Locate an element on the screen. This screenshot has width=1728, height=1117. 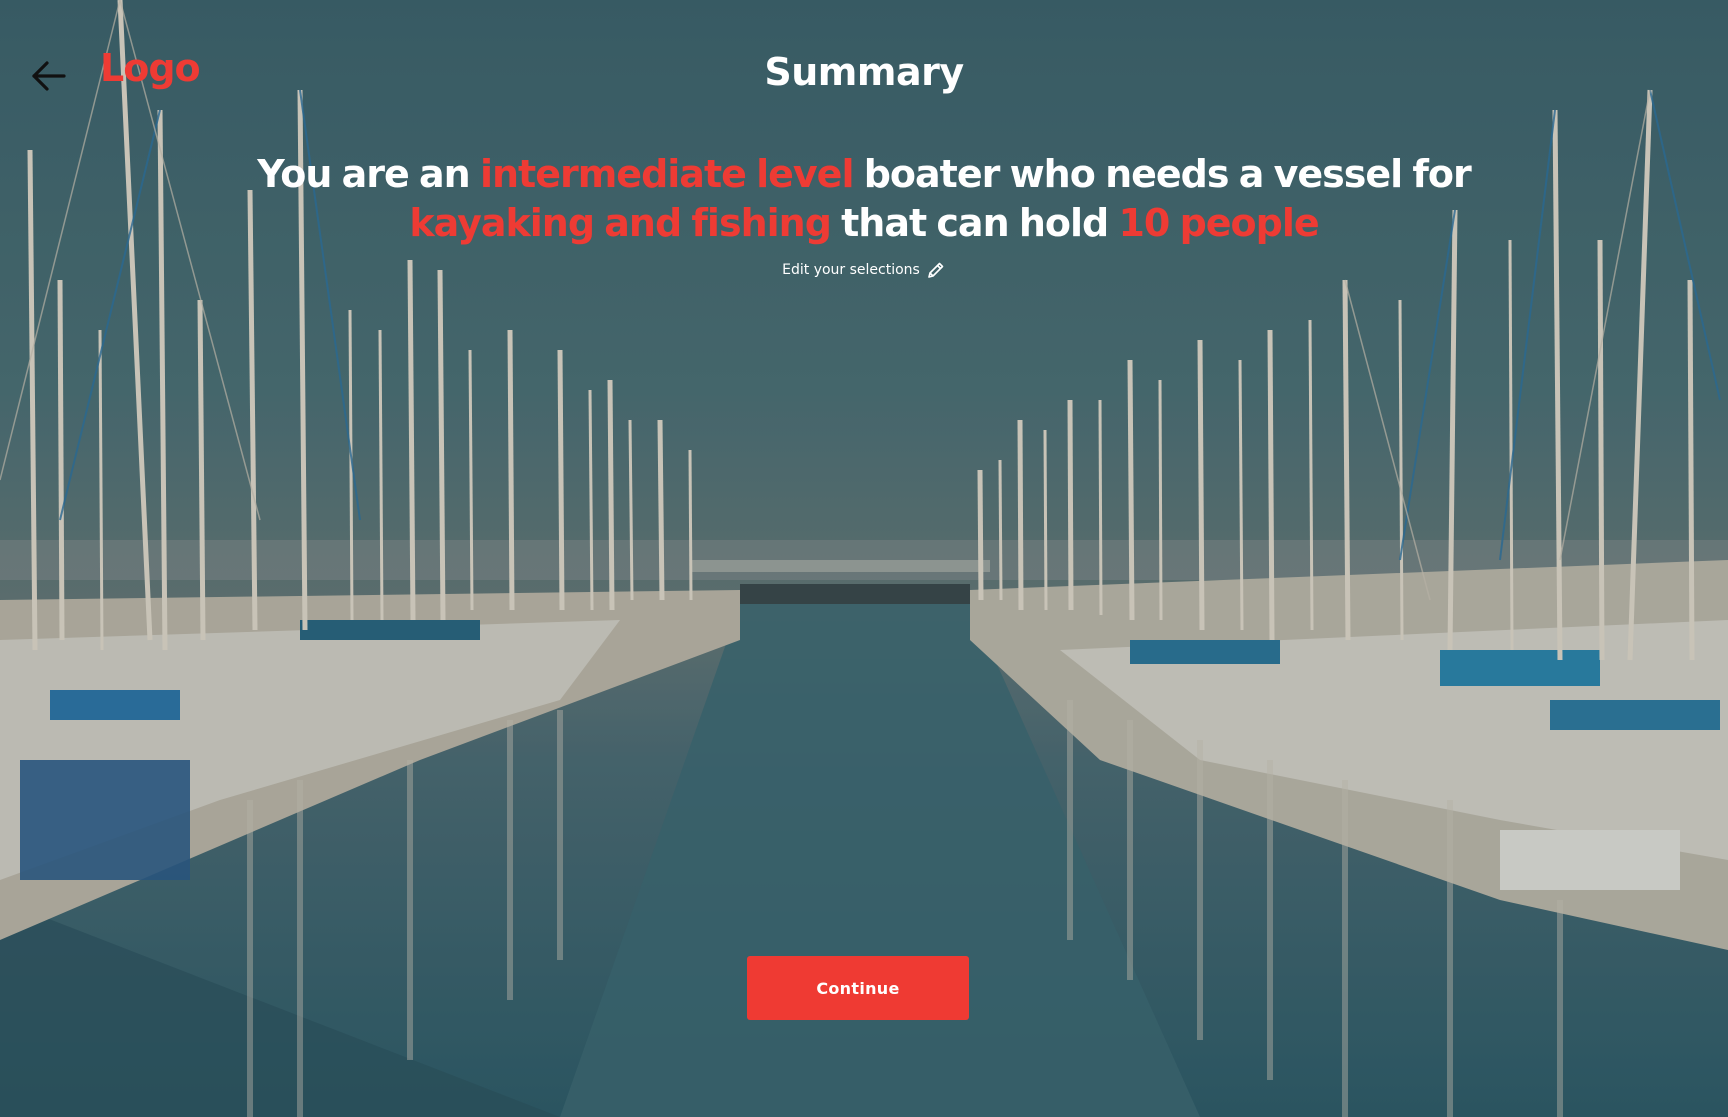
pencil-icon is located at coordinates (936, 270).